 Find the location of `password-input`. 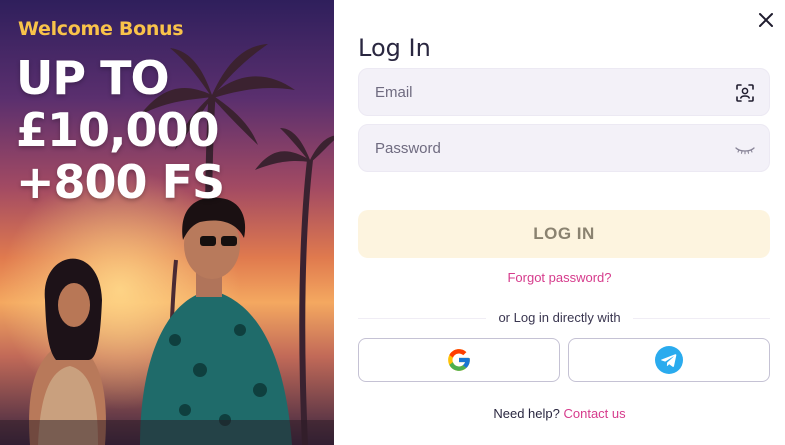

password-input is located at coordinates (564, 148).